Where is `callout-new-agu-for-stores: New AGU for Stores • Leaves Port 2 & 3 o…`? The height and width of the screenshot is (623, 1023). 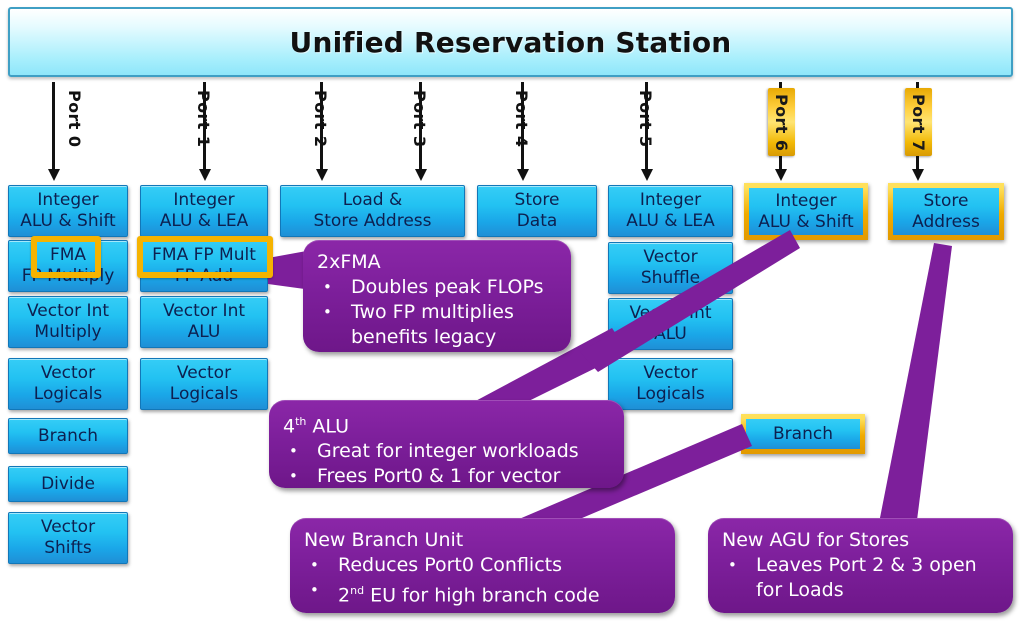 callout-new-agu-for-stores: New AGU for Stores • Leaves Port 2 & 3 o… is located at coordinates (860, 565).